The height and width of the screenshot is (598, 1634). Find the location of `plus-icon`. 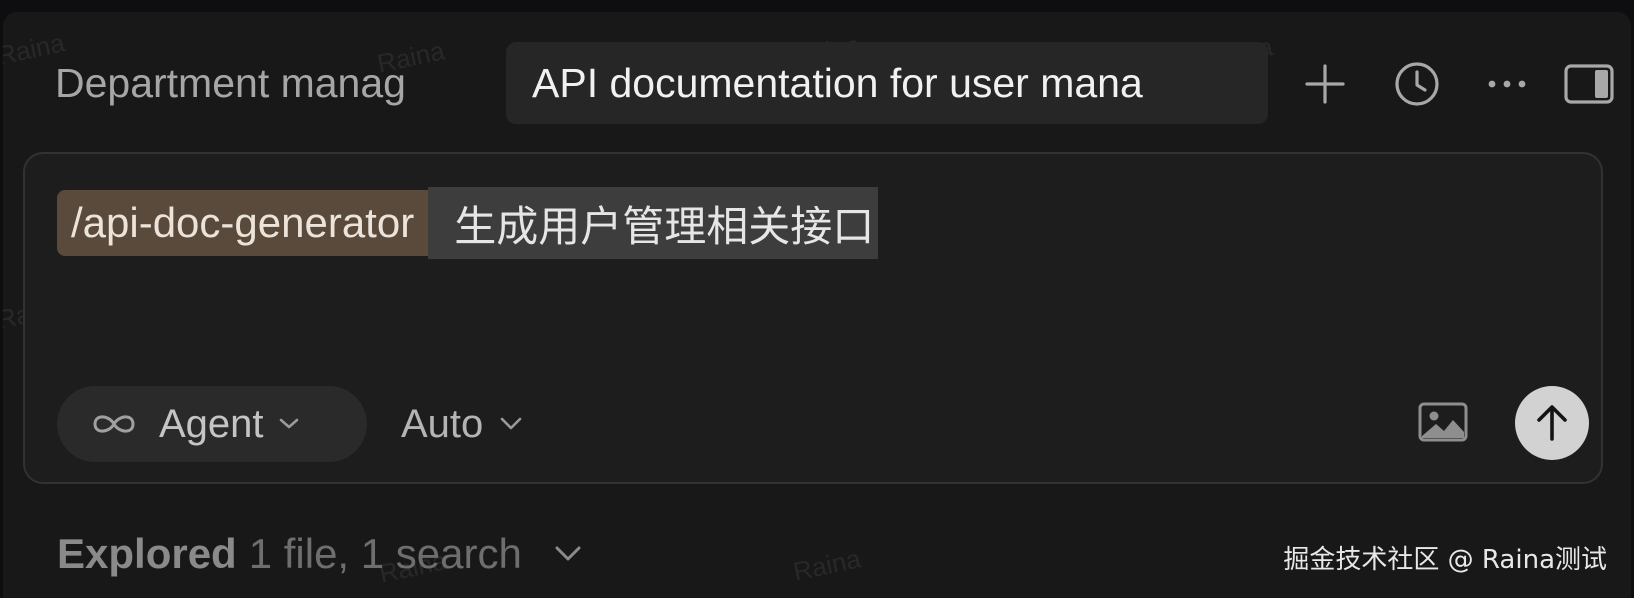

plus-icon is located at coordinates (1325, 84).